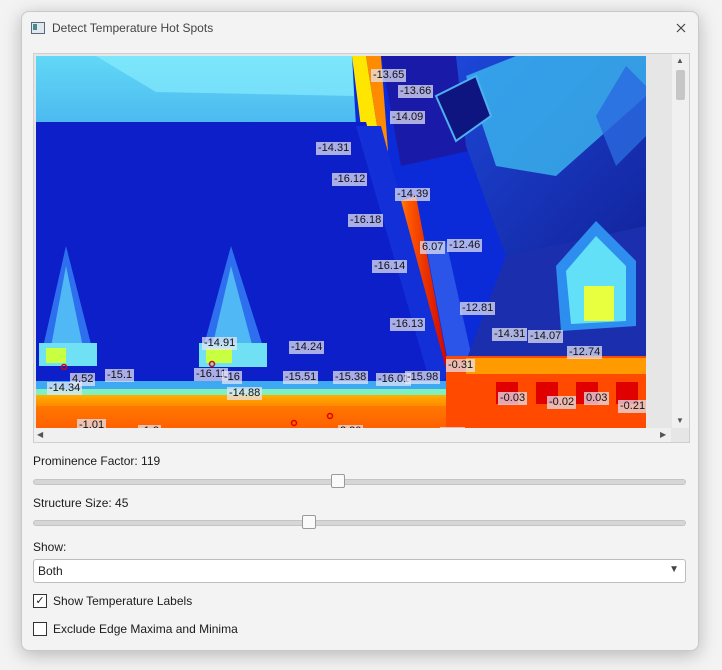 The height and width of the screenshot is (670, 722). What do you see at coordinates (680, 420) in the screenshot?
I see `scroll-down-arrow-icon: ▼` at bounding box center [680, 420].